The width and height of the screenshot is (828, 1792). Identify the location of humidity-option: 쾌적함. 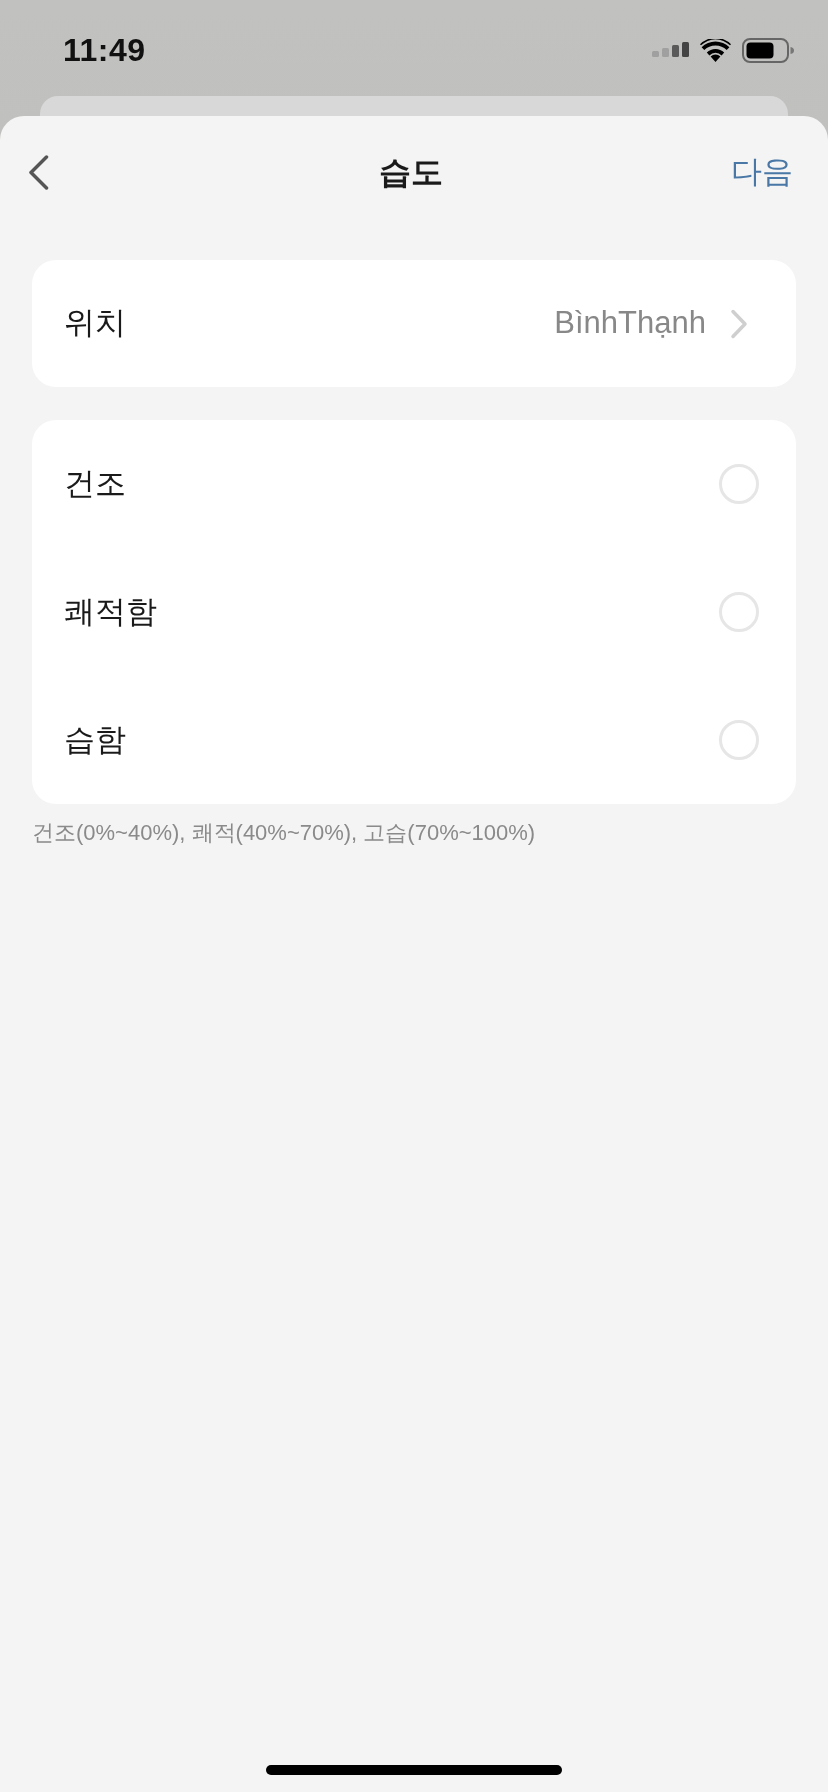
(414, 612).